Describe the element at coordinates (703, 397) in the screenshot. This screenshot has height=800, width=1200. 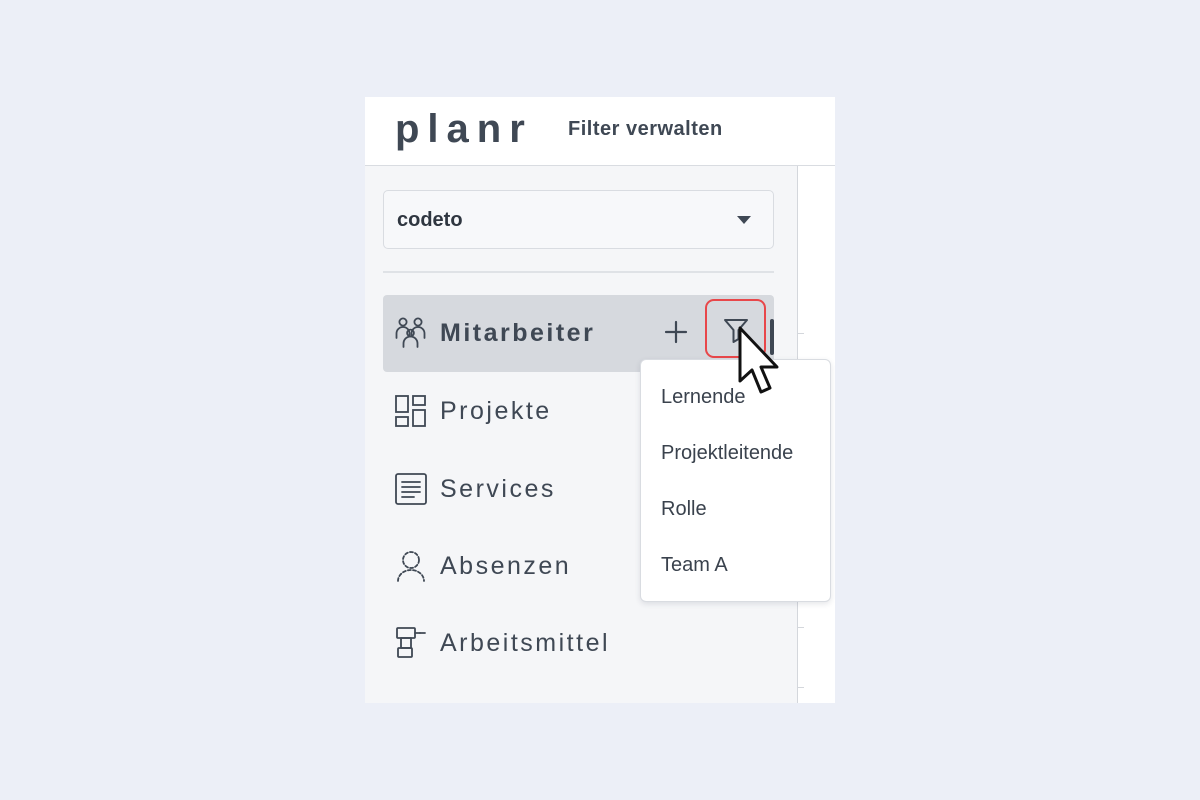
I see `filter-option-lernende: Lernende` at that location.